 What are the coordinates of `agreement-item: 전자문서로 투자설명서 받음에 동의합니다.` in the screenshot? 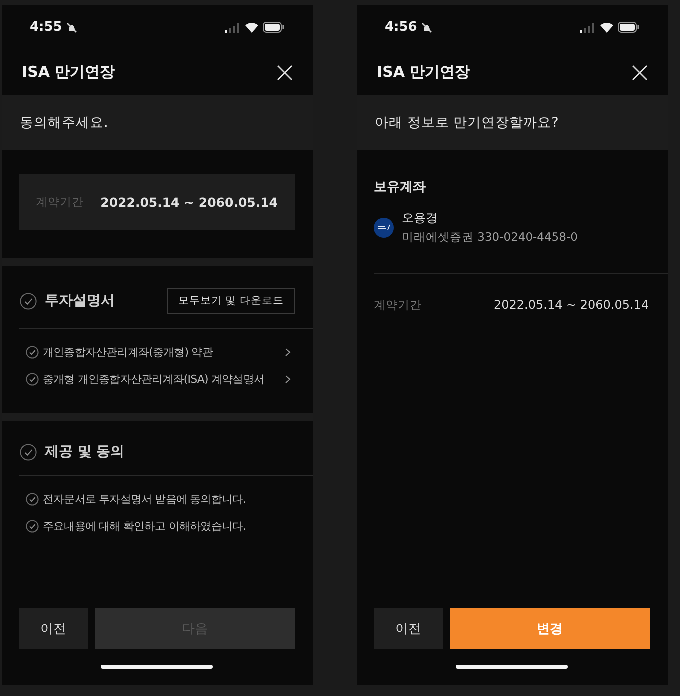 It's located at (167, 499).